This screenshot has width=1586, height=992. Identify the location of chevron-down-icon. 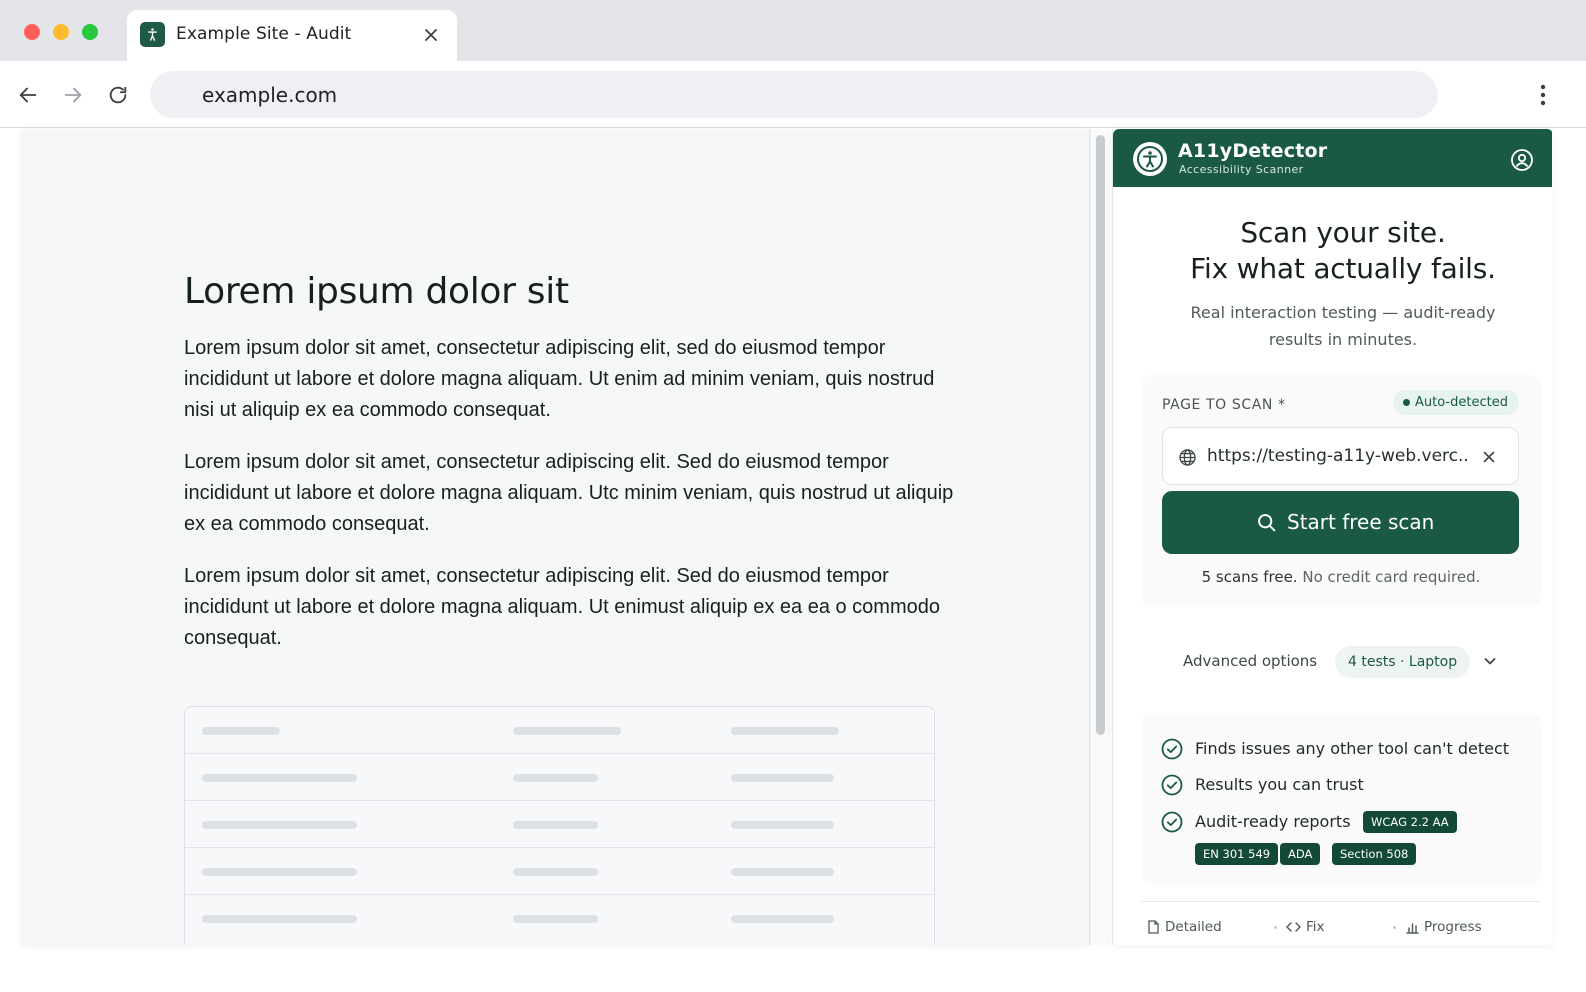
(1490, 661).